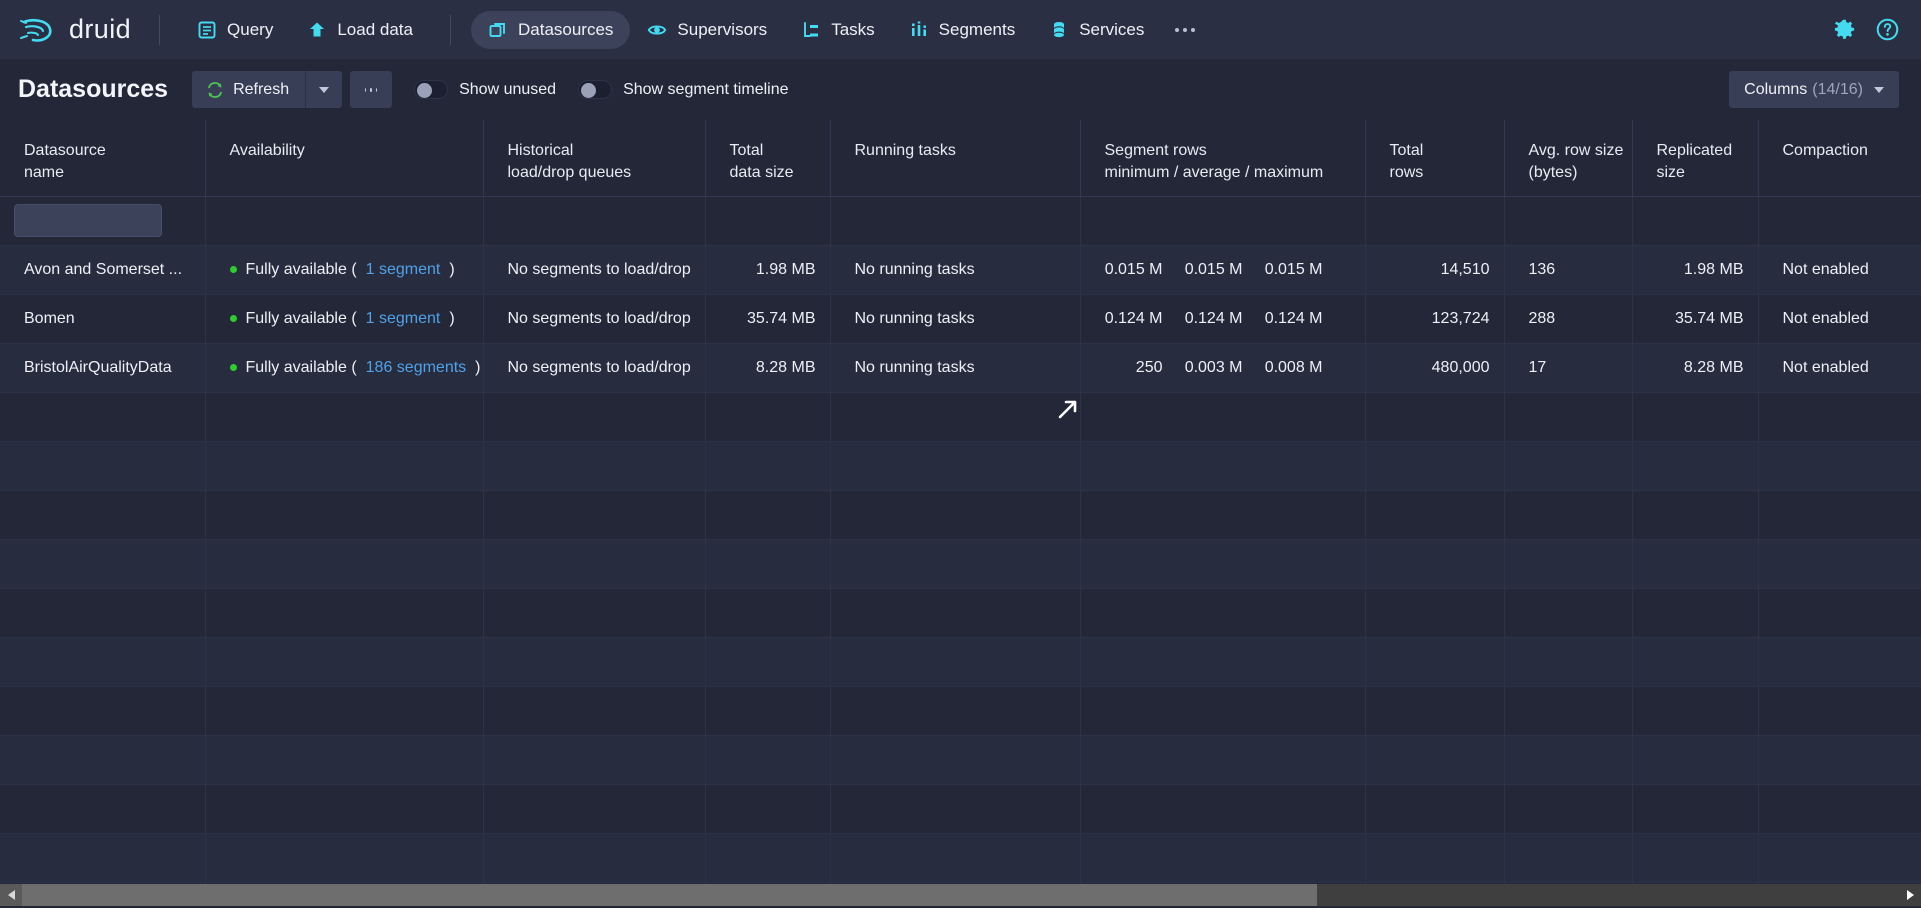 Image resolution: width=1921 pixels, height=908 pixels. Describe the element at coordinates (1568, 368) in the screenshot. I see `cell-avg-row-size: 17` at that location.